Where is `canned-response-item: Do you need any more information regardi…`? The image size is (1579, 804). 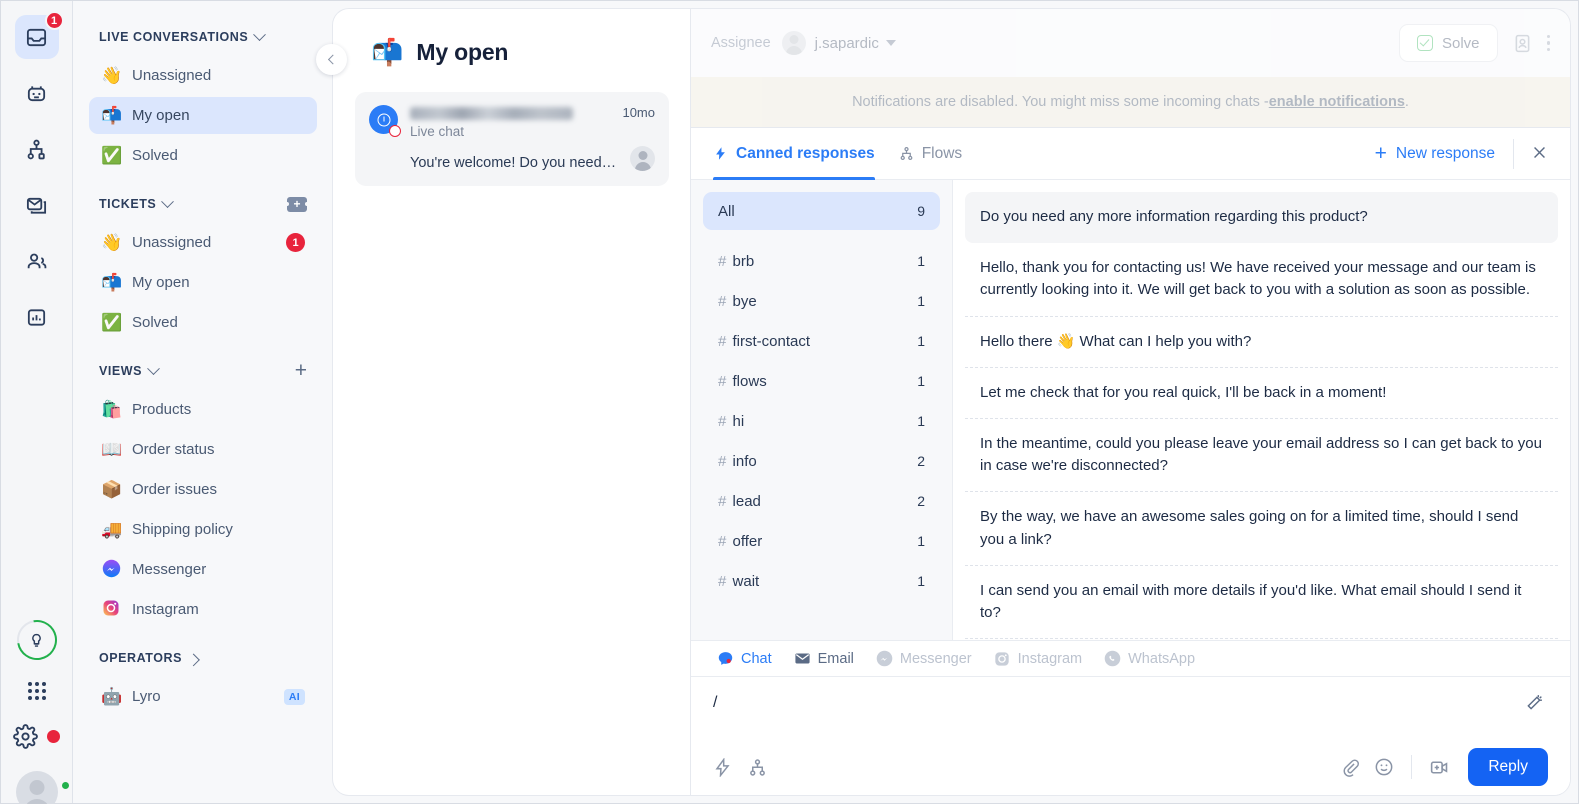 canned-response-item: Do you need any more information regardi… is located at coordinates (1261, 218).